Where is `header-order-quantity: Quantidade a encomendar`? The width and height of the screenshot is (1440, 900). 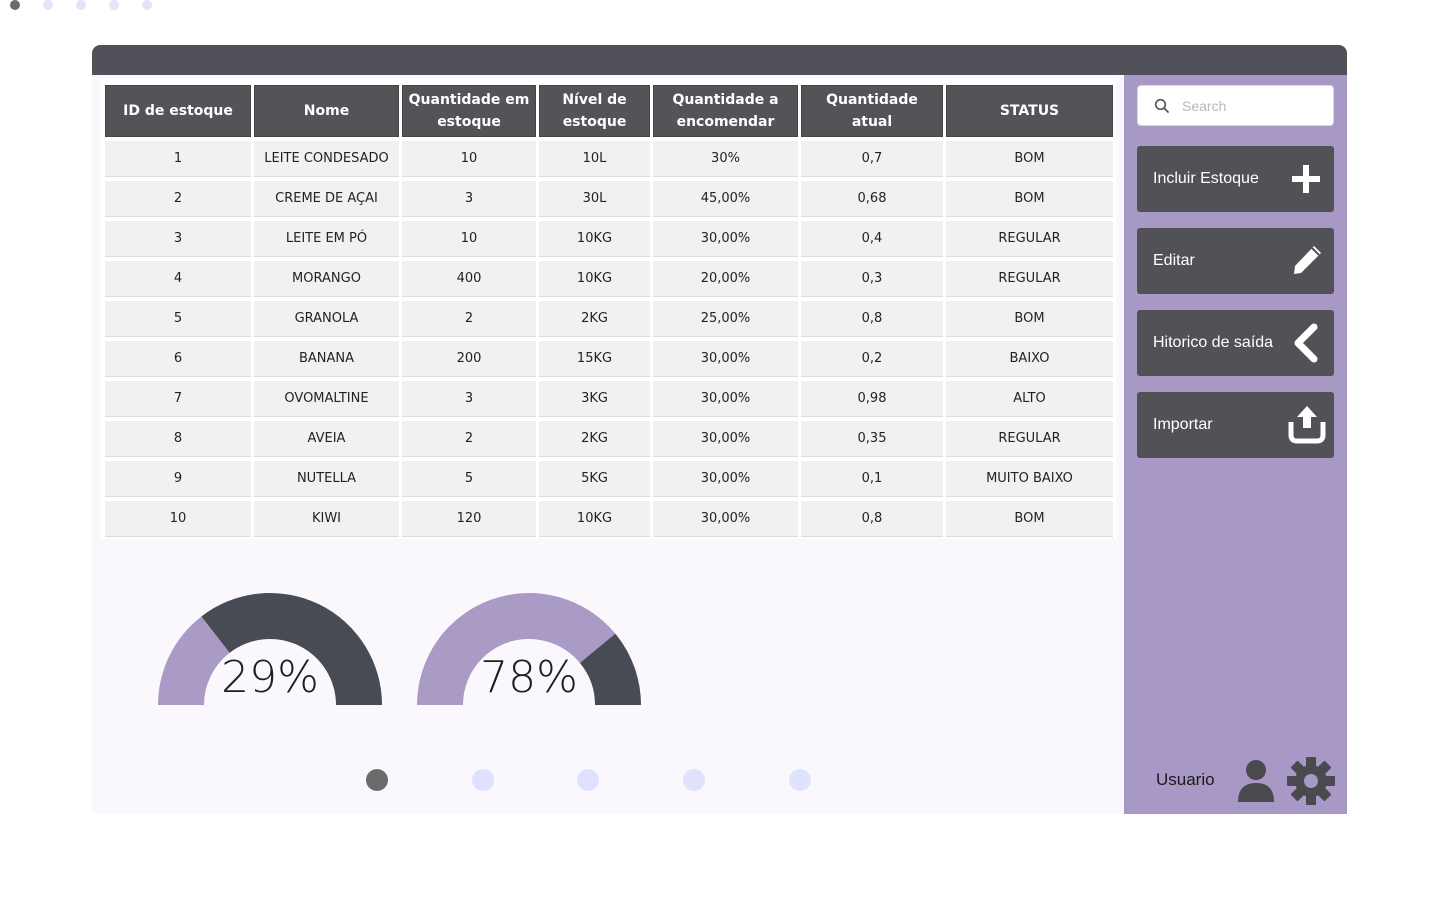 header-order-quantity: Quantidade a encomendar is located at coordinates (725, 111).